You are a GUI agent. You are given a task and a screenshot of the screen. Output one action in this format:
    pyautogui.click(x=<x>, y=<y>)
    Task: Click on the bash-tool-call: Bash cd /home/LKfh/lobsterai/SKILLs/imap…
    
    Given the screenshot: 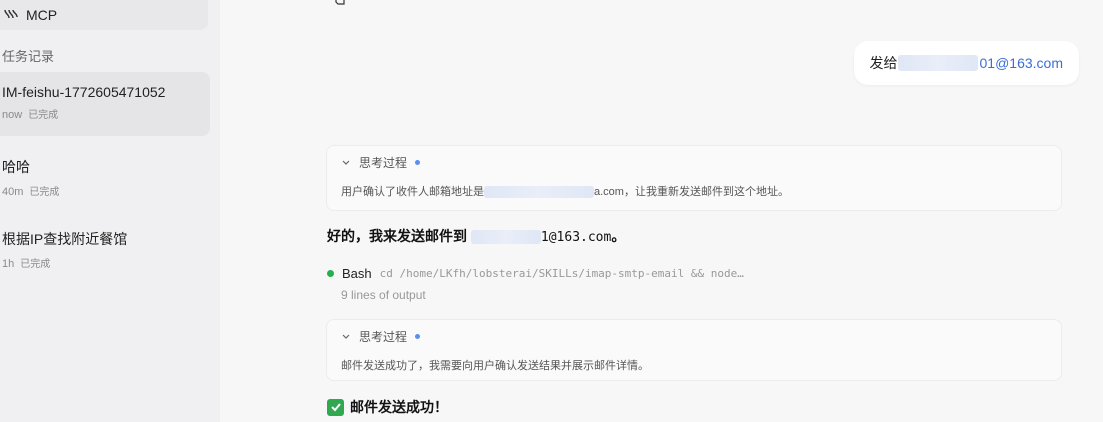 What is the action you would take?
    pyautogui.click(x=535, y=273)
    